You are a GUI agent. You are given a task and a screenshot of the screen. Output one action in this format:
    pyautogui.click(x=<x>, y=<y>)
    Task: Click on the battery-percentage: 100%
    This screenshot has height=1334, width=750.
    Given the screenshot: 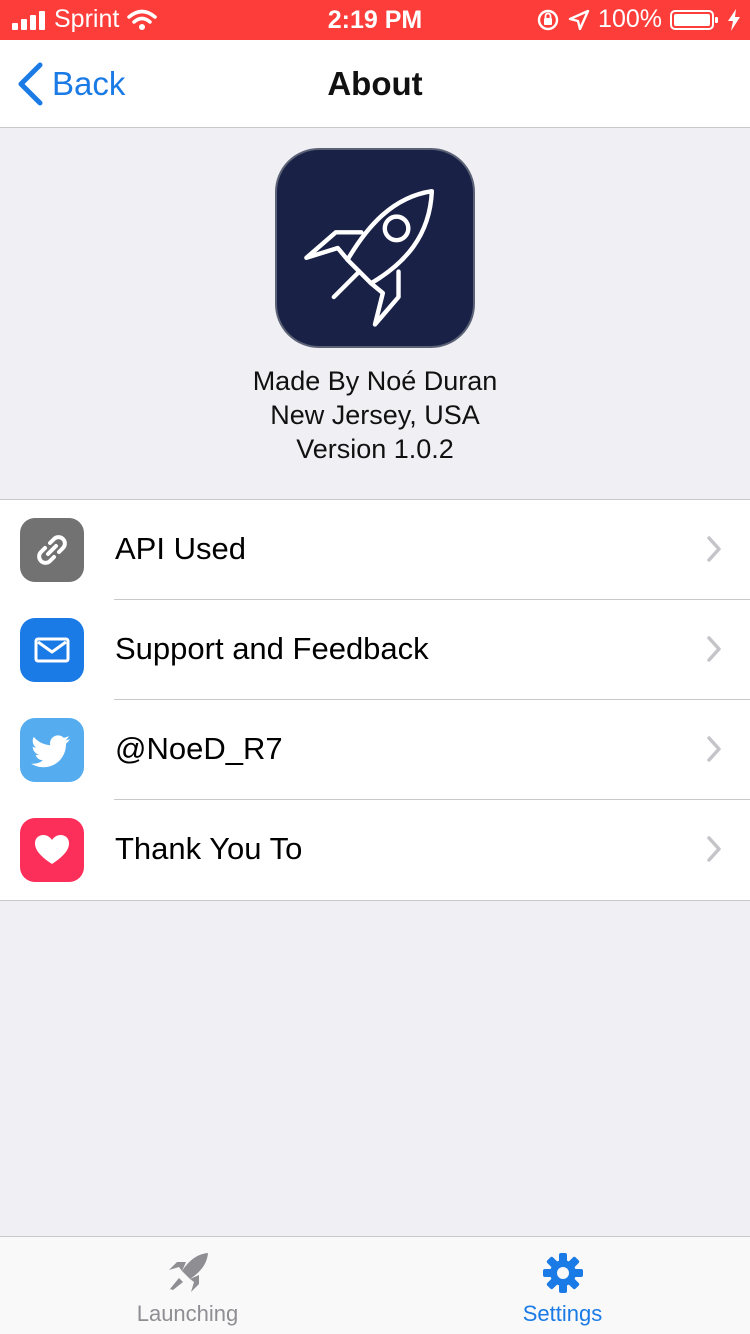 What is the action you would take?
    pyautogui.click(x=630, y=19)
    